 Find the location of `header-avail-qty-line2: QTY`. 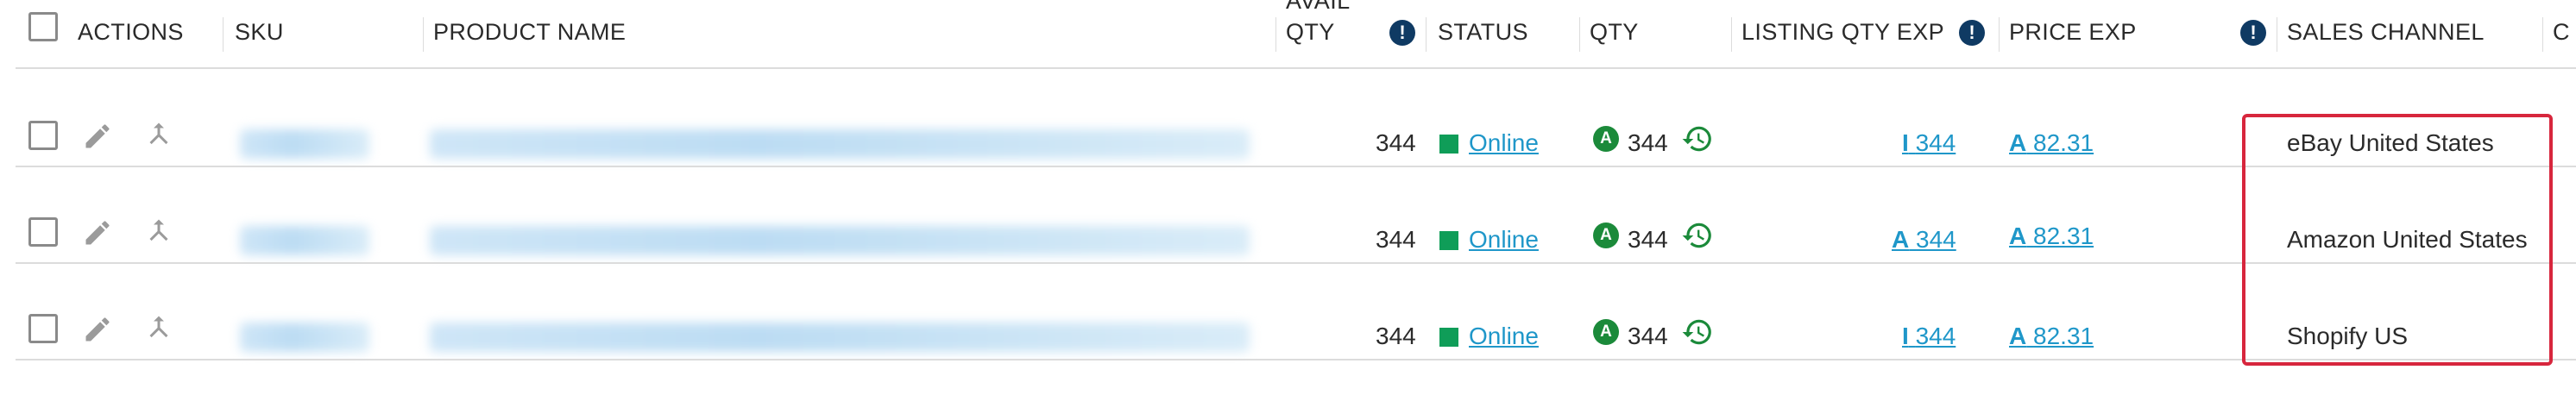

header-avail-qty-line2: QTY is located at coordinates (1310, 32).